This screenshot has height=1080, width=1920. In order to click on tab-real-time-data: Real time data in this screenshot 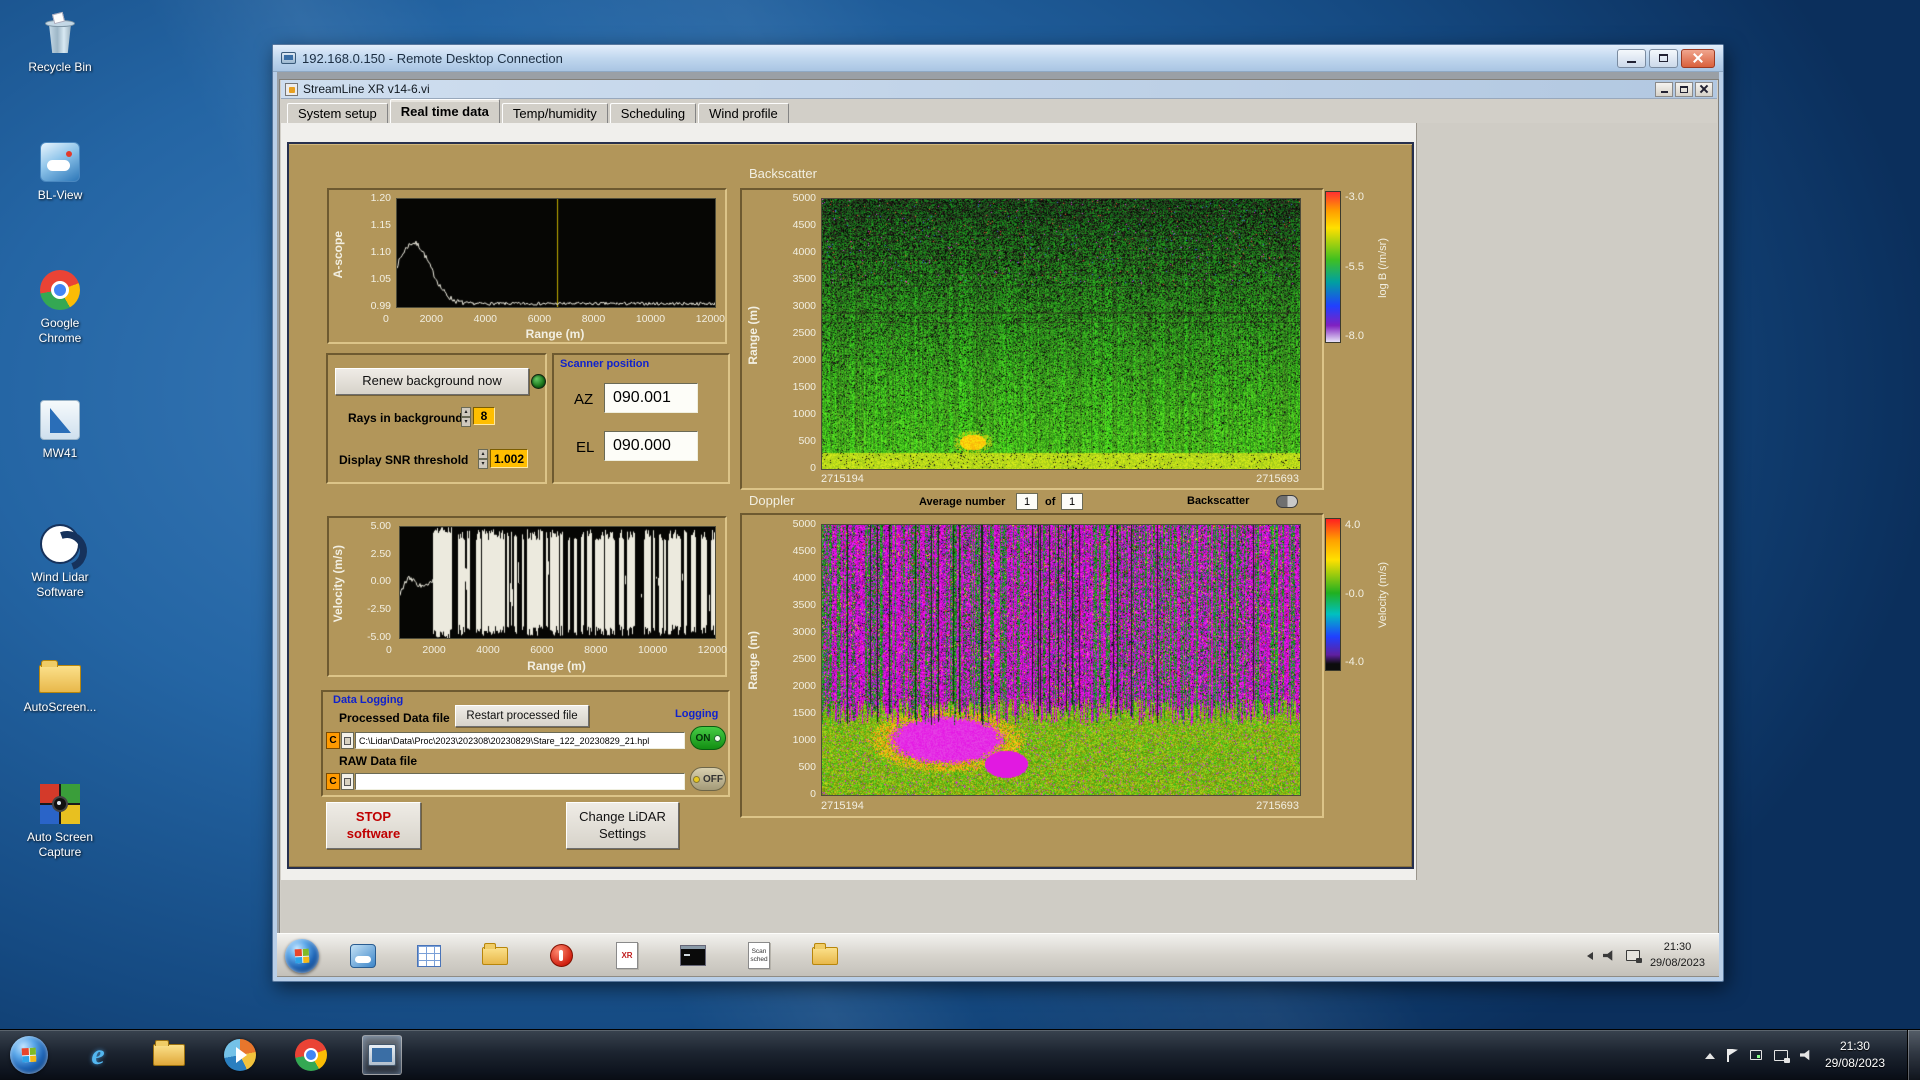, I will do `click(444, 111)`.